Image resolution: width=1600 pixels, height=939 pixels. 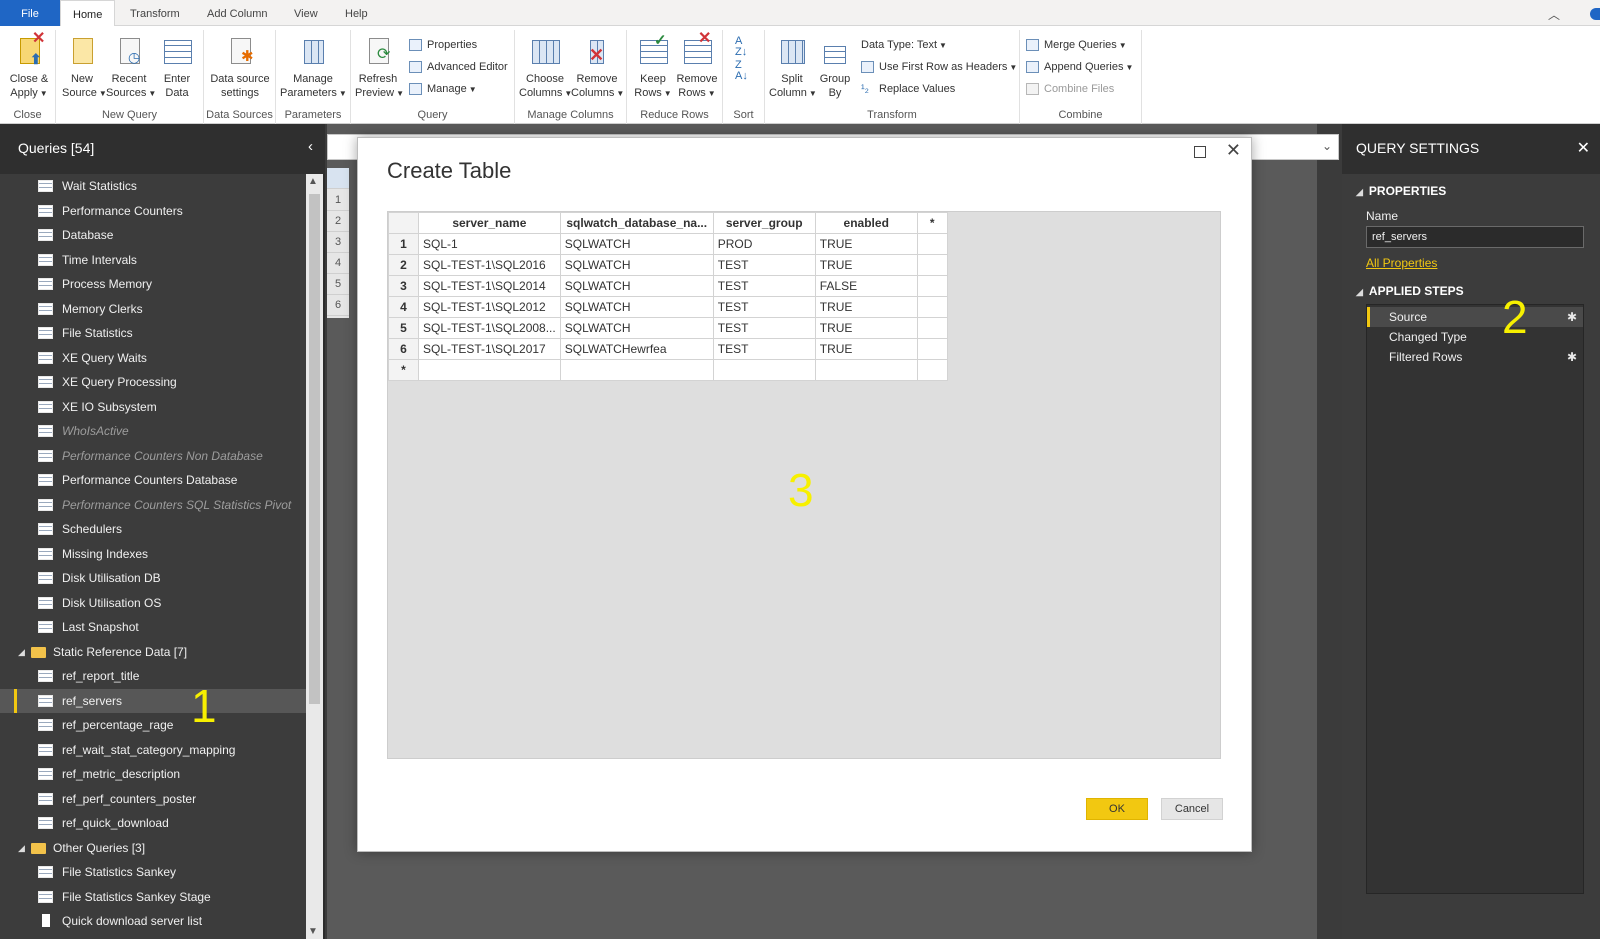 What do you see at coordinates (313, 181) in the screenshot?
I see `scroll-up-icon: ▲` at bounding box center [313, 181].